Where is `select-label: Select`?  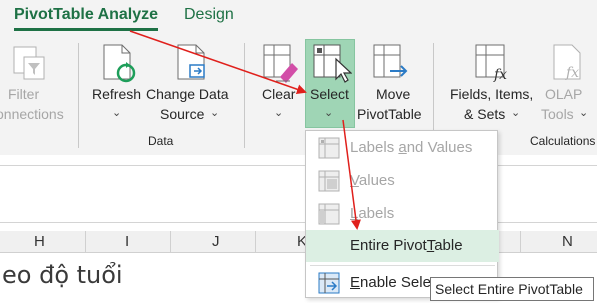 select-label: Select is located at coordinates (329, 94).